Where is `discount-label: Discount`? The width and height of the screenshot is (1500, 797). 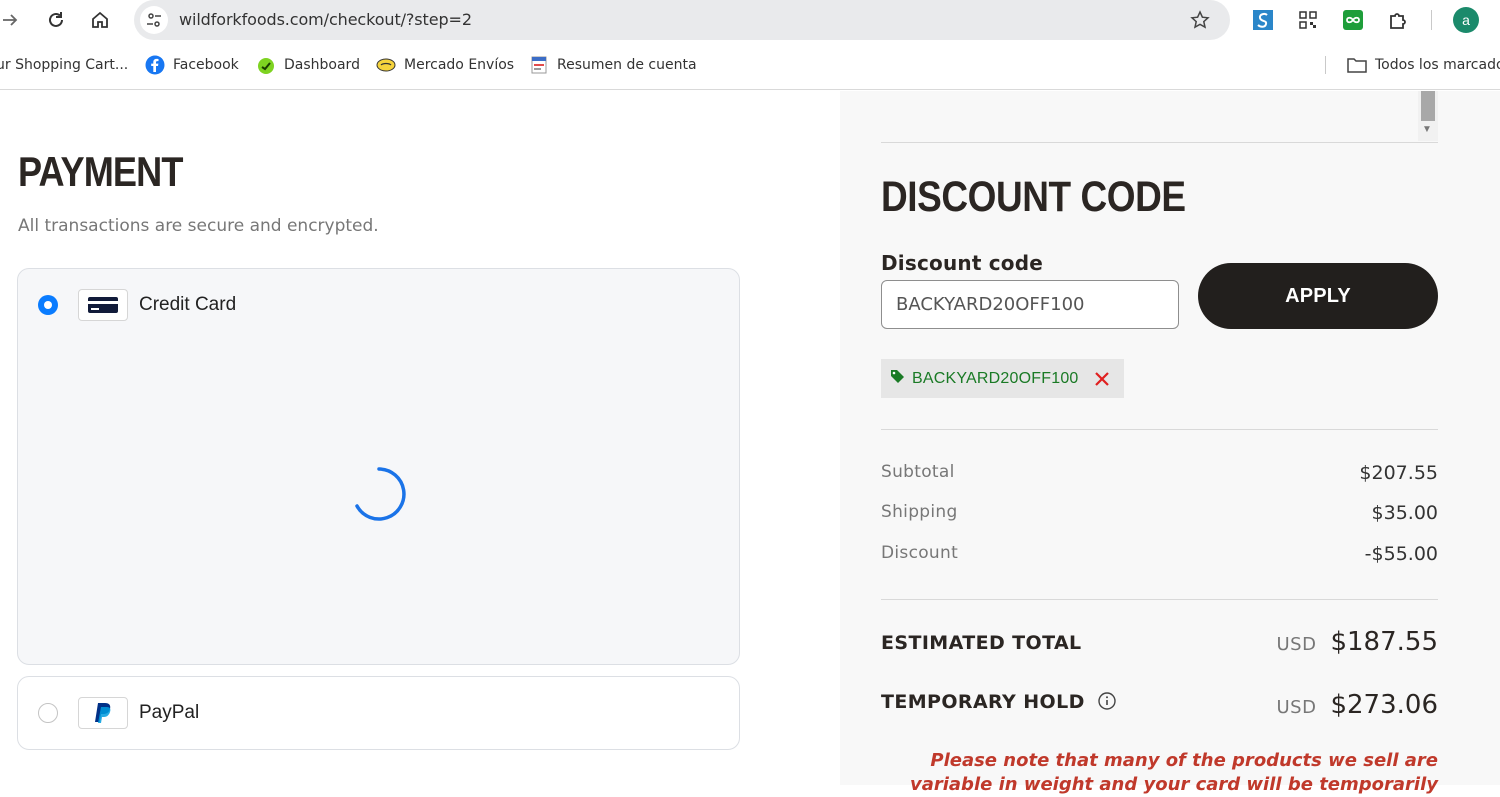 discount-label: Discount is located at coordinates (920, 553).